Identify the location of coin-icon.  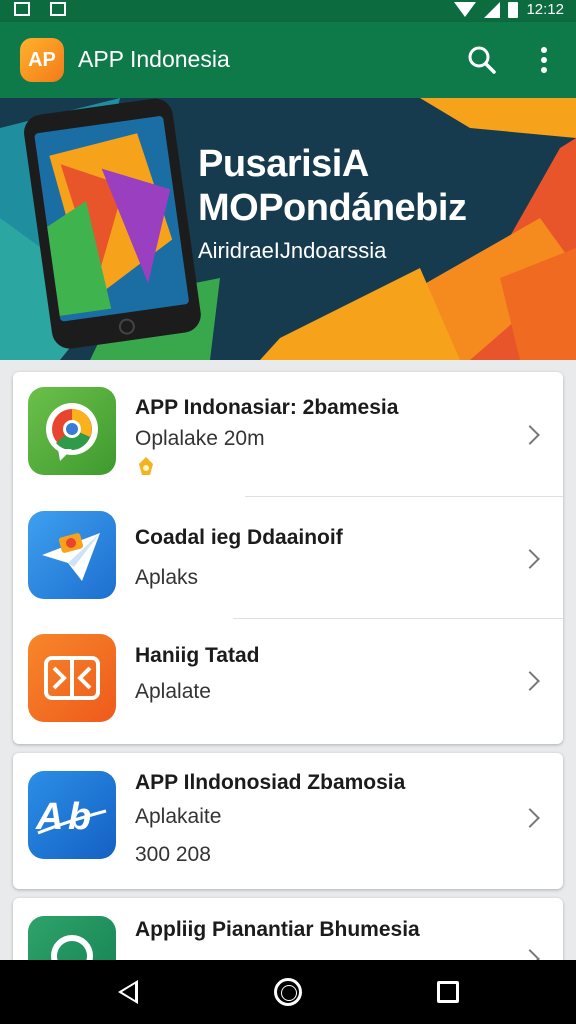
(146, 466).